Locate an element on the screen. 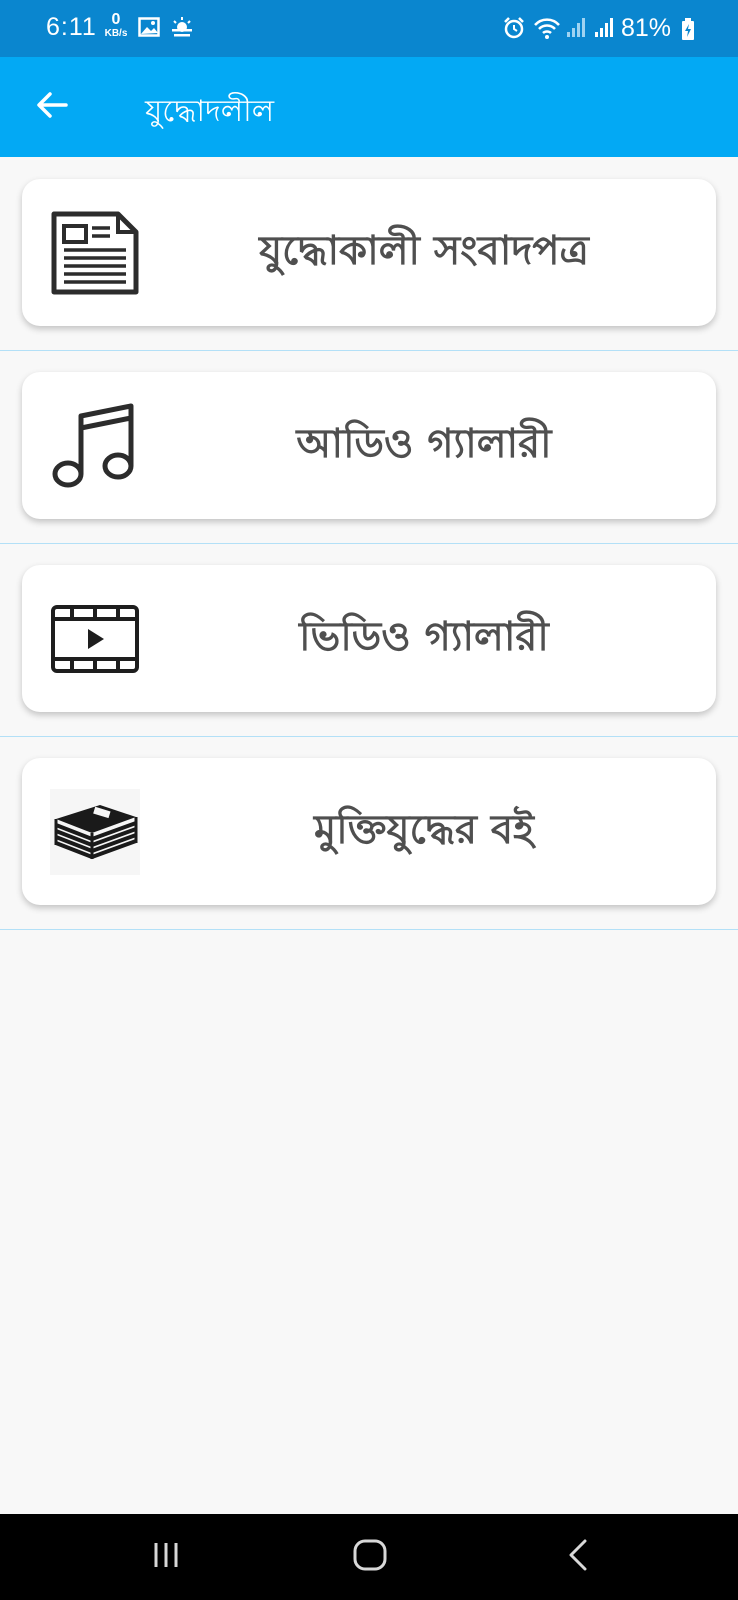 Image resolution: width=738 pixels, height=1600 pixels. menu-row-audio: আডিও গ্যালারী is located at coordinates (369, 447).